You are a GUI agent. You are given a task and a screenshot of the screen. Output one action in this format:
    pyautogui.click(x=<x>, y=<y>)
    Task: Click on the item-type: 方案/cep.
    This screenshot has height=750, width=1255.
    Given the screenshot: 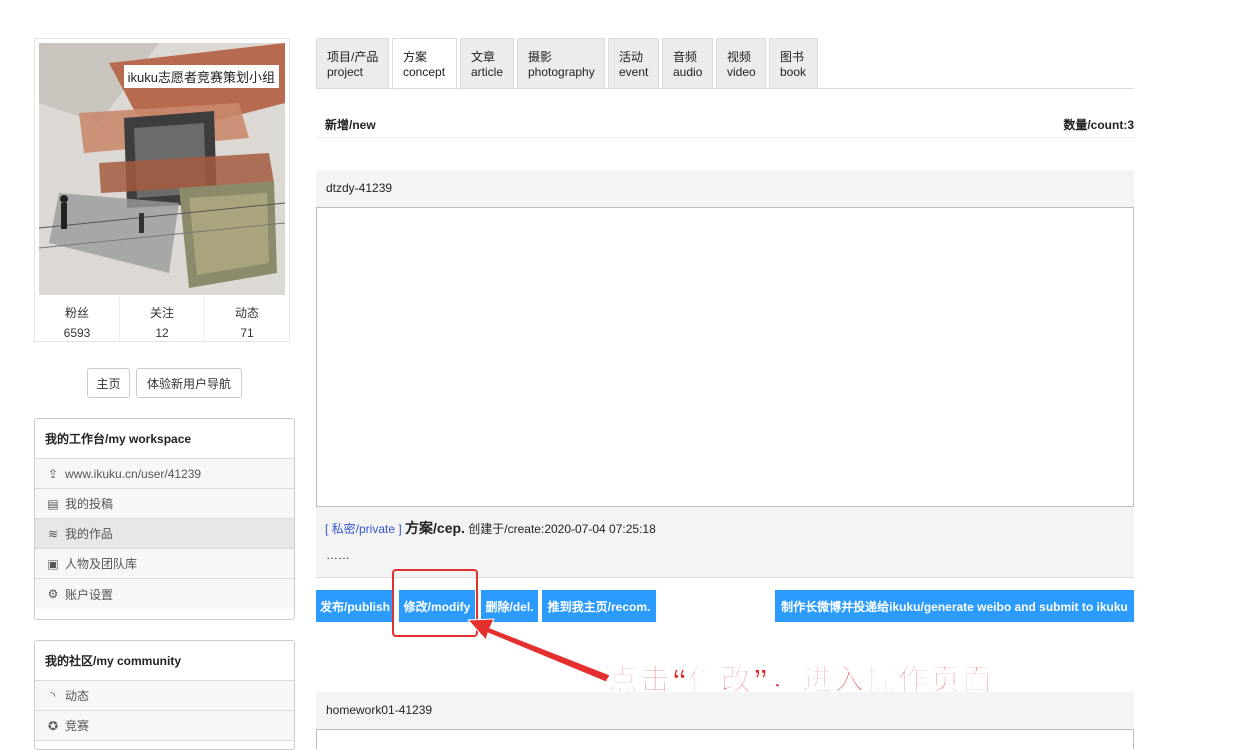 What is the action you would take?
    pyautogui.click(x=435, y=528)
    